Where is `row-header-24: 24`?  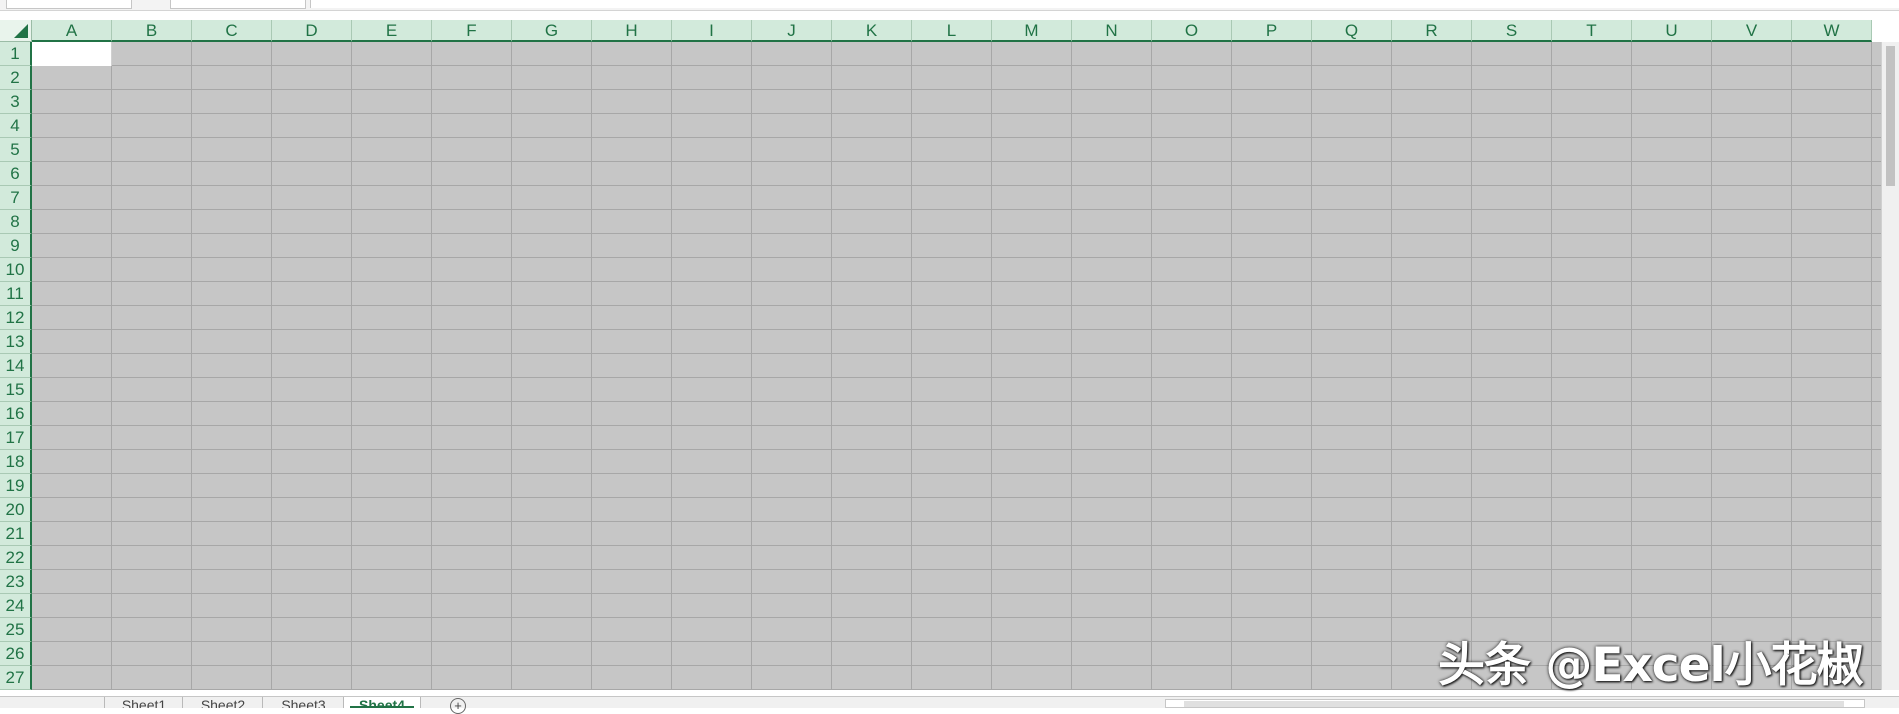
row-header-24: 24 is located at coordinates (16, 606).